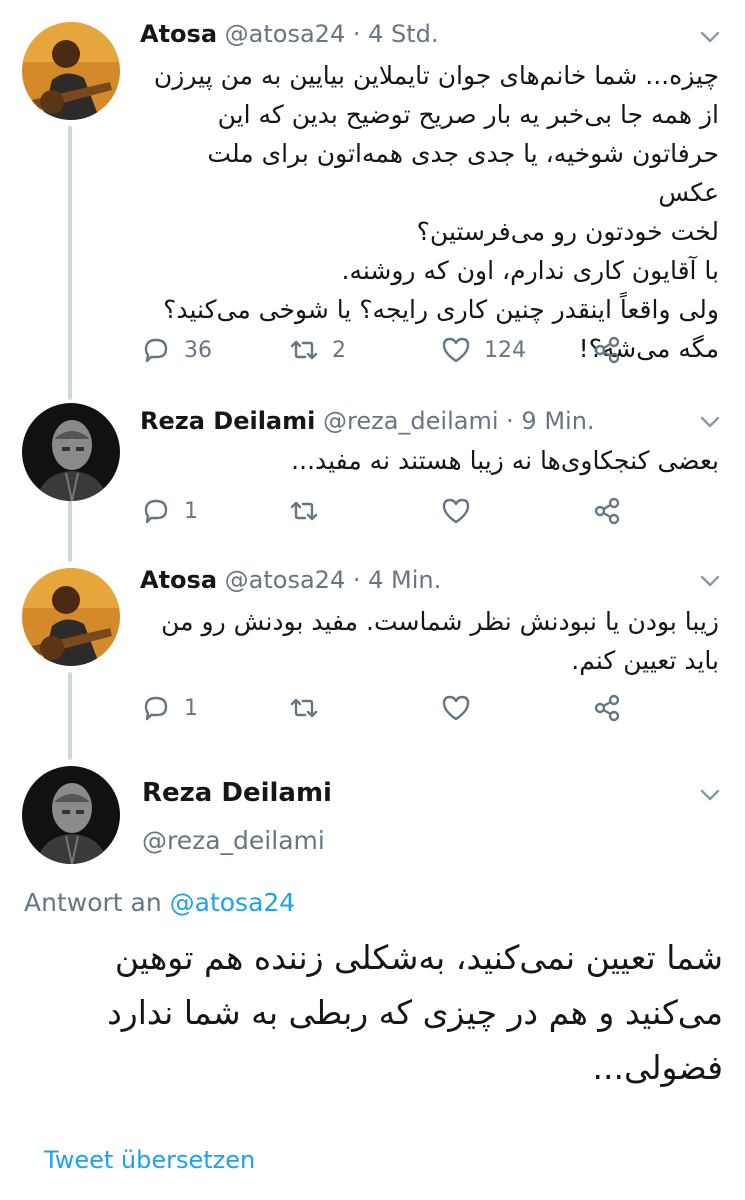 The image size is (745, 1200). I want to click on timestamp: 9 Min., so click(557, 421).